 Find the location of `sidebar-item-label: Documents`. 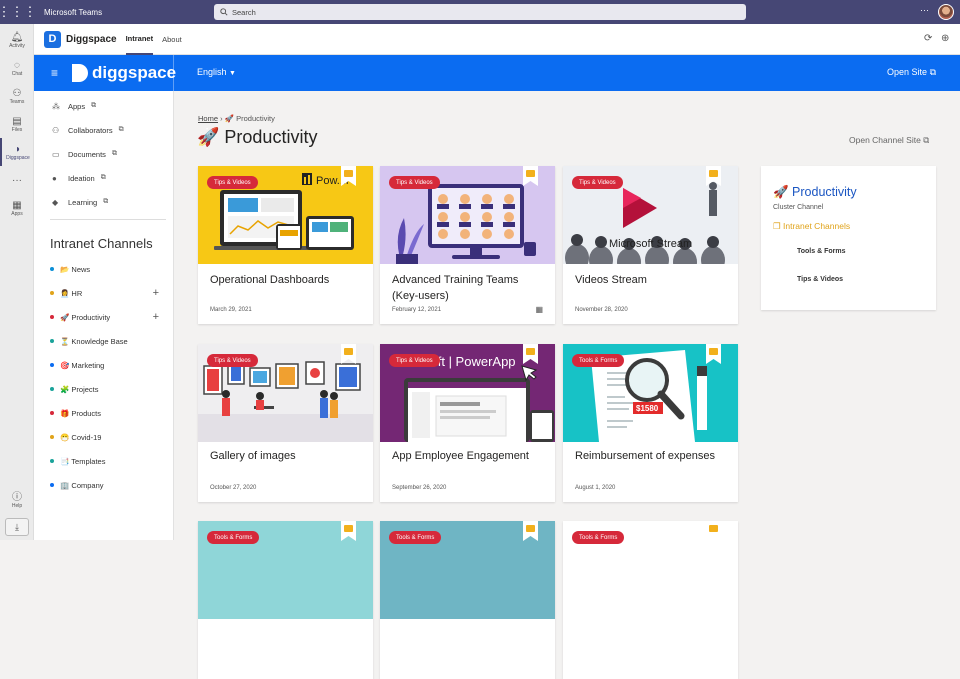

sidebar-item-label: Documents is located at coordinates (87, 154).